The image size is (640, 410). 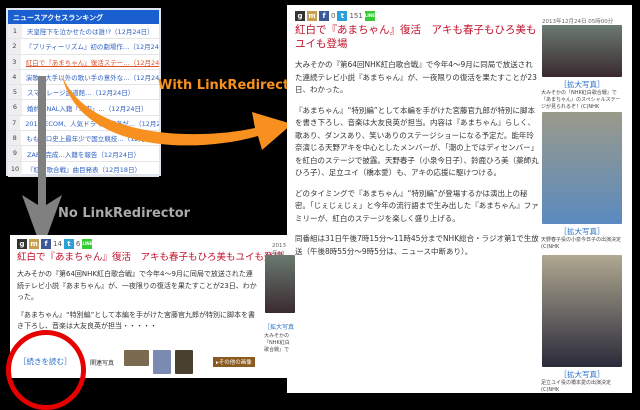 What do you see at coordinates (57, 244) in the screenshot?
I see `facebook-count: 14` at bounding box center [57, 244].